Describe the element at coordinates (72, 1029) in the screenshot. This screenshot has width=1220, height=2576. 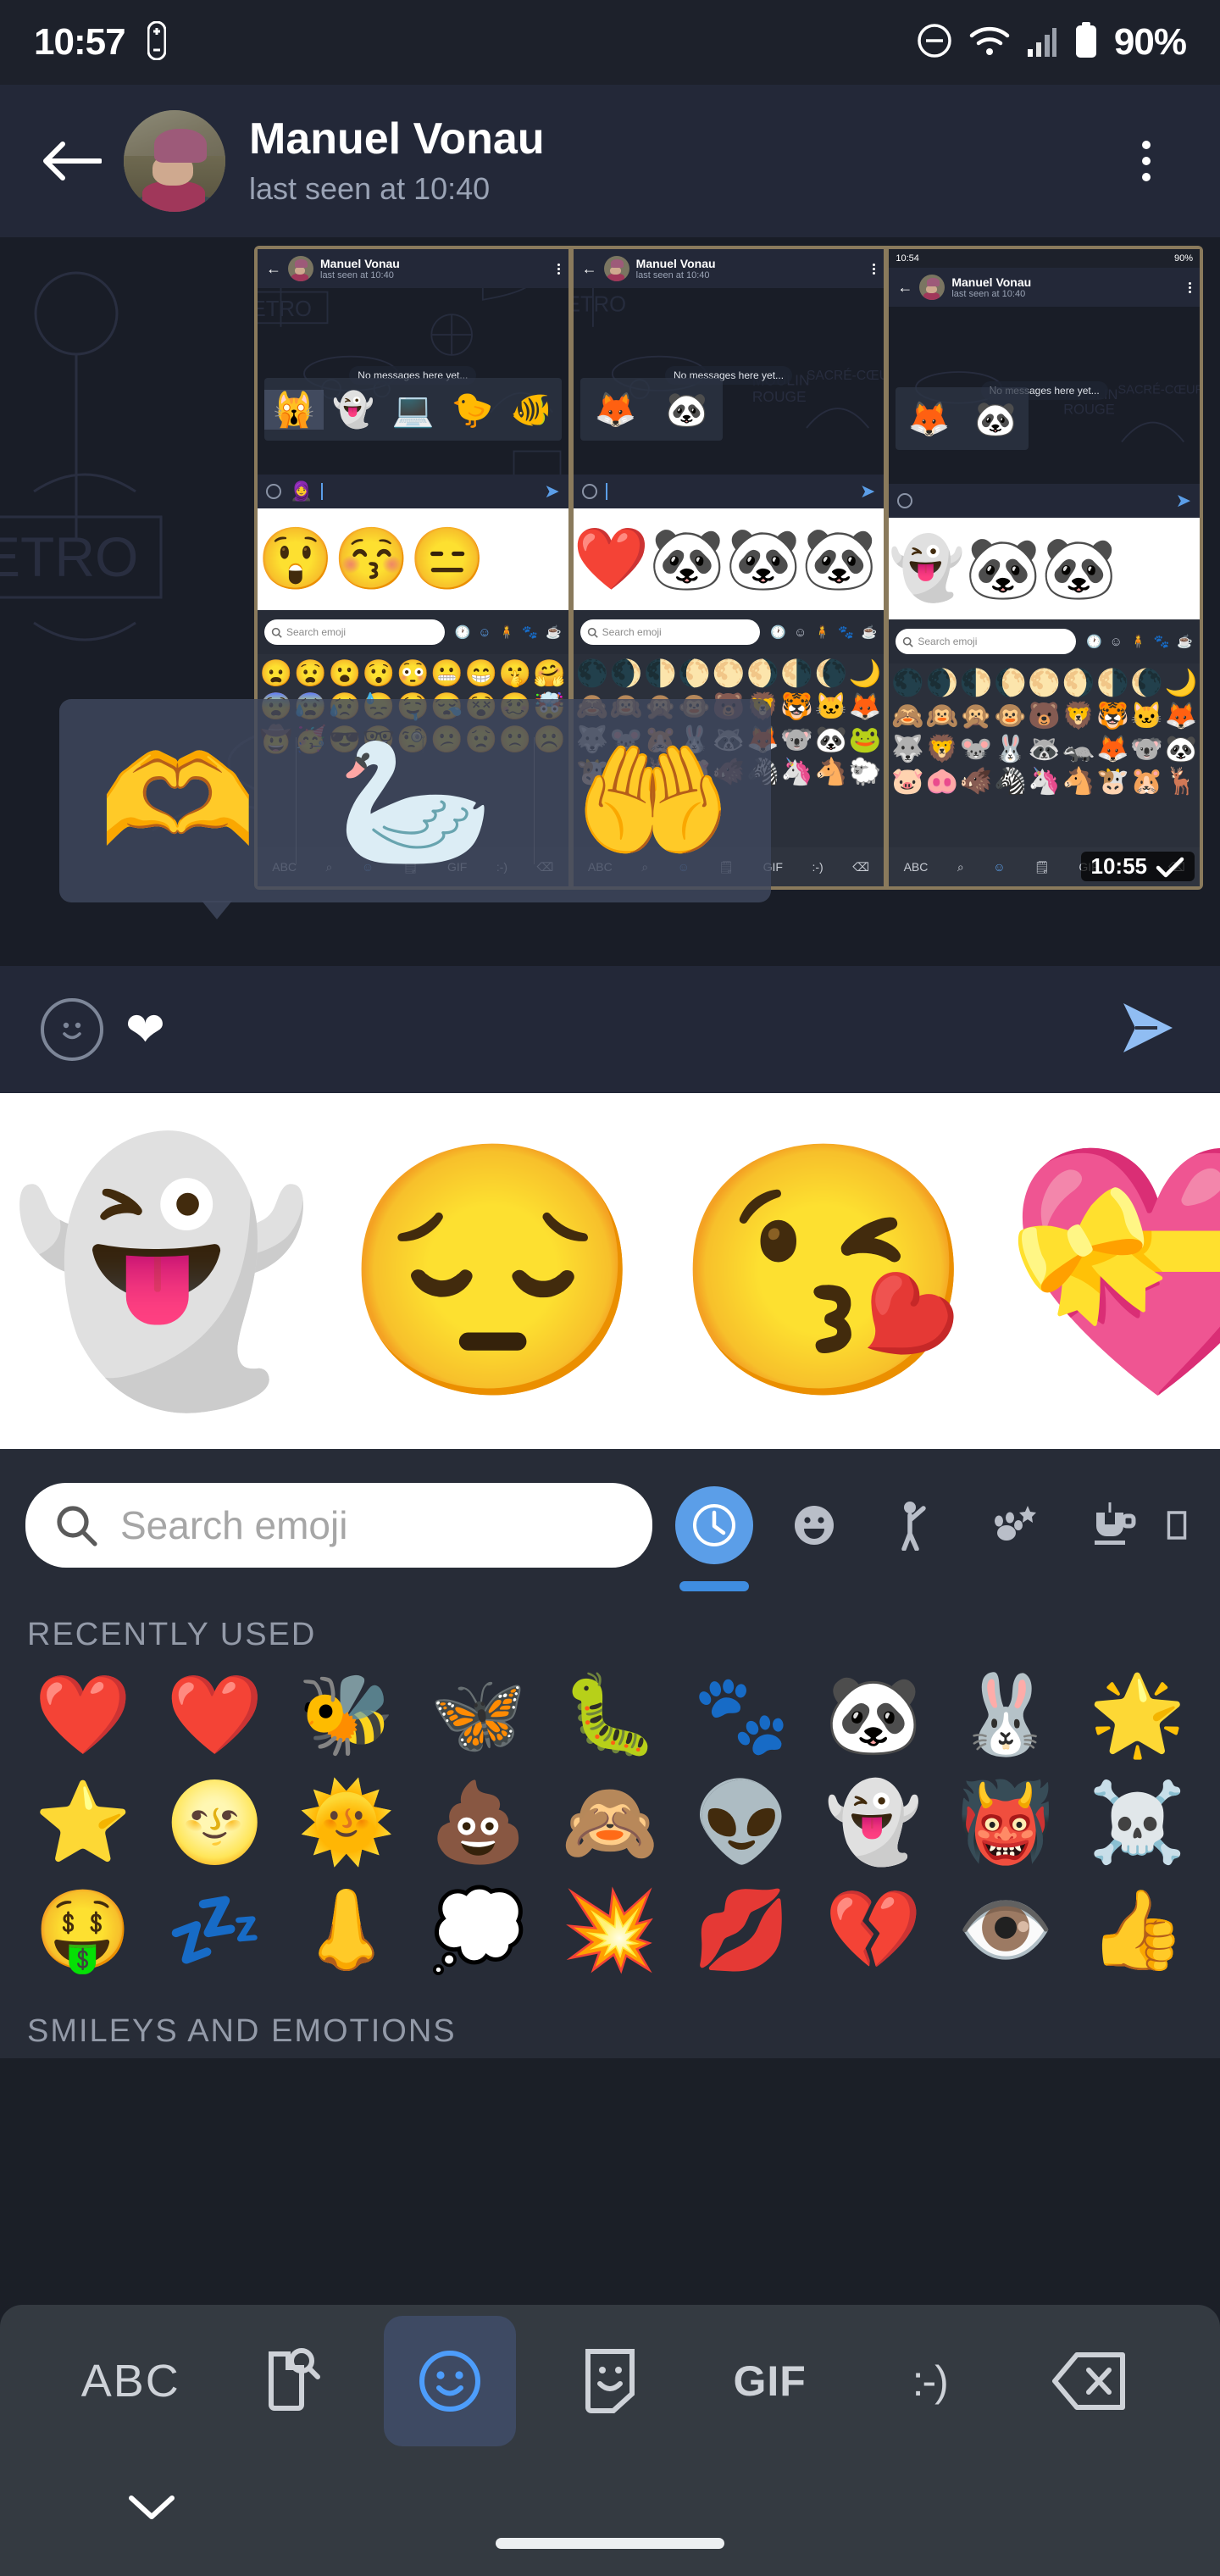
I see `smiley-icon` at that location.